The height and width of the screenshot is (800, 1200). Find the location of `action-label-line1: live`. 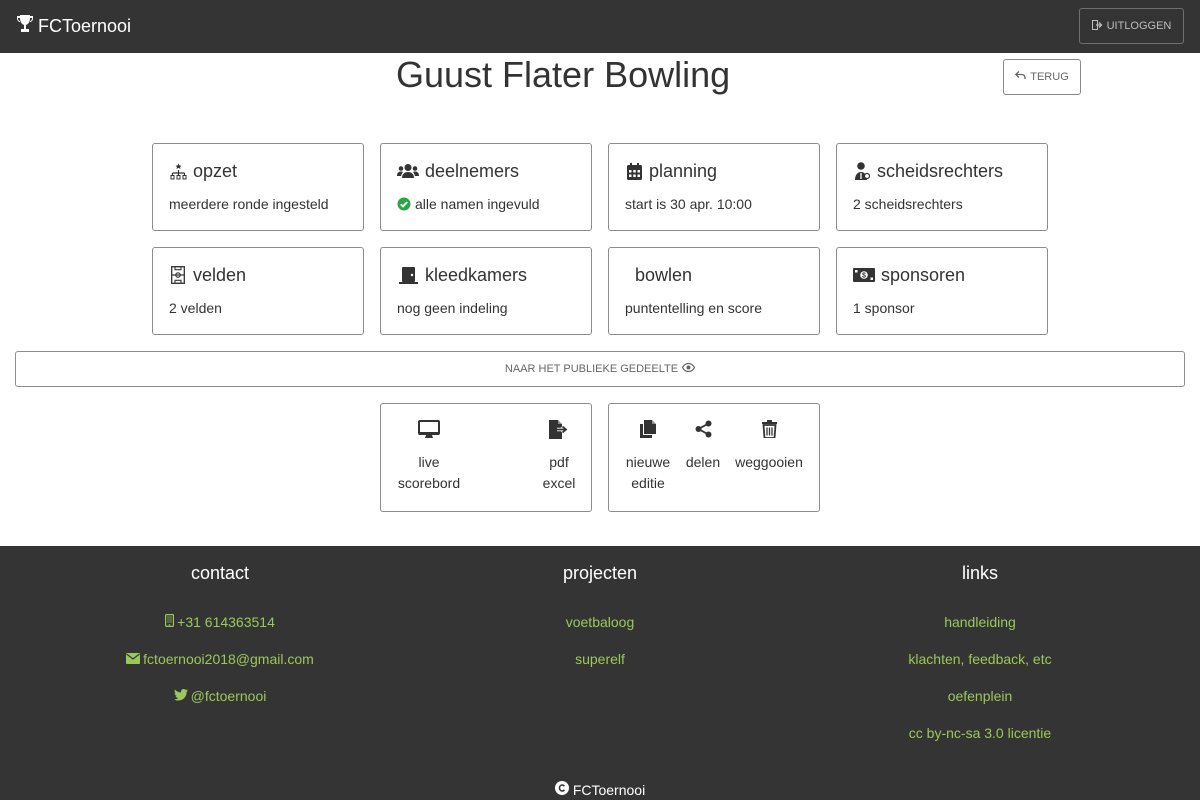

action-label-line1: live is located at coordinates (429, 462).